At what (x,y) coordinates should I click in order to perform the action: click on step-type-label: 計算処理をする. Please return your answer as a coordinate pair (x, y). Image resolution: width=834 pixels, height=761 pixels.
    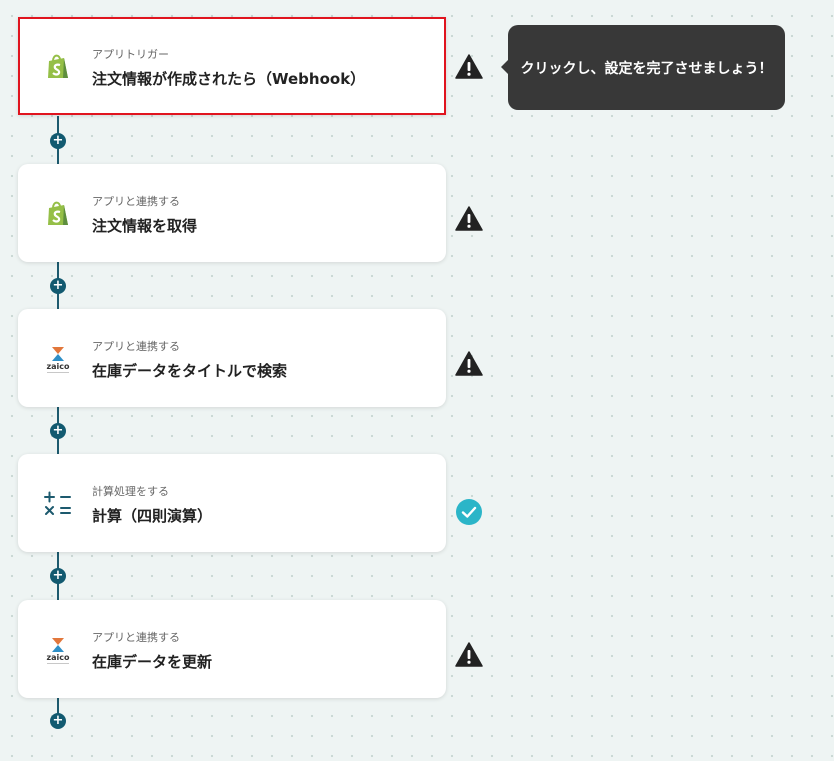
    Looking at the image, I should click on (130, 491).